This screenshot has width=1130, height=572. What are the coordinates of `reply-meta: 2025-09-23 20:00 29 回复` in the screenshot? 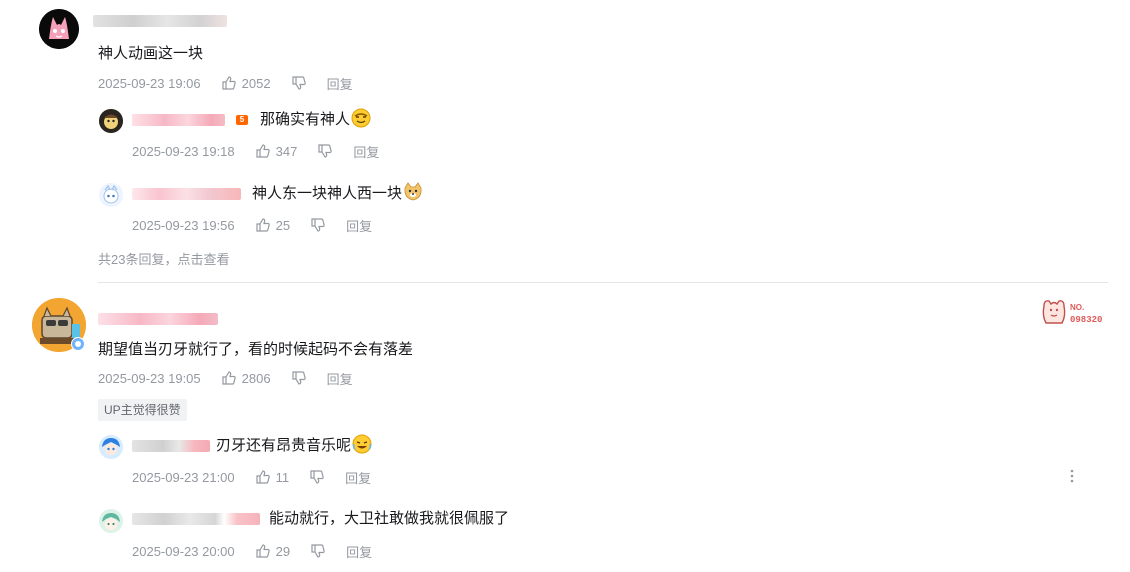 It's located at (252, 551).